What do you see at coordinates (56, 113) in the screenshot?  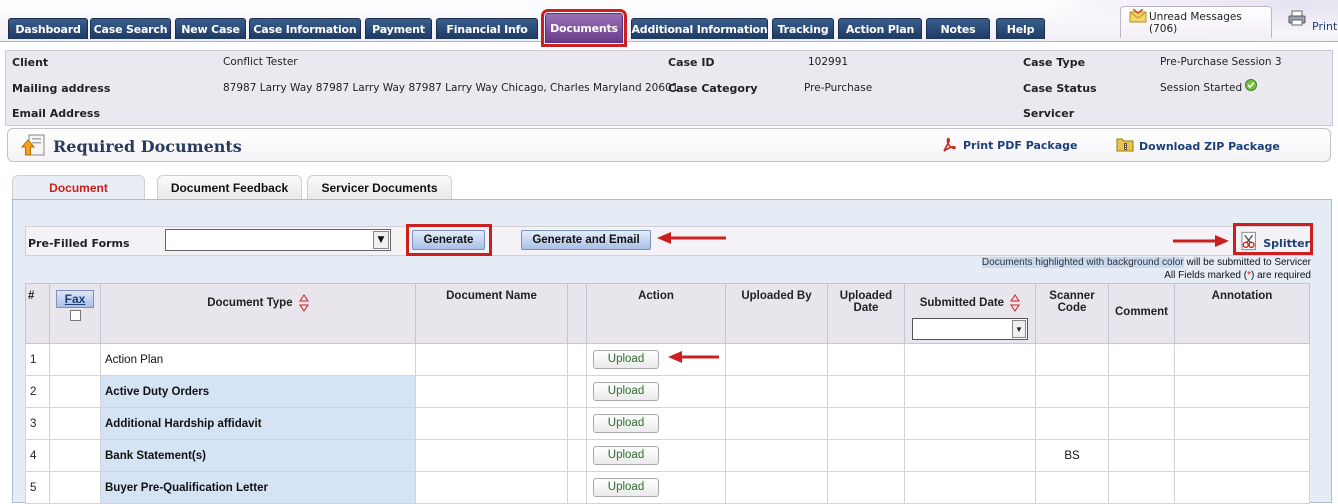 I see `email-address-label: Email Address` at bounding box center [56, 113].